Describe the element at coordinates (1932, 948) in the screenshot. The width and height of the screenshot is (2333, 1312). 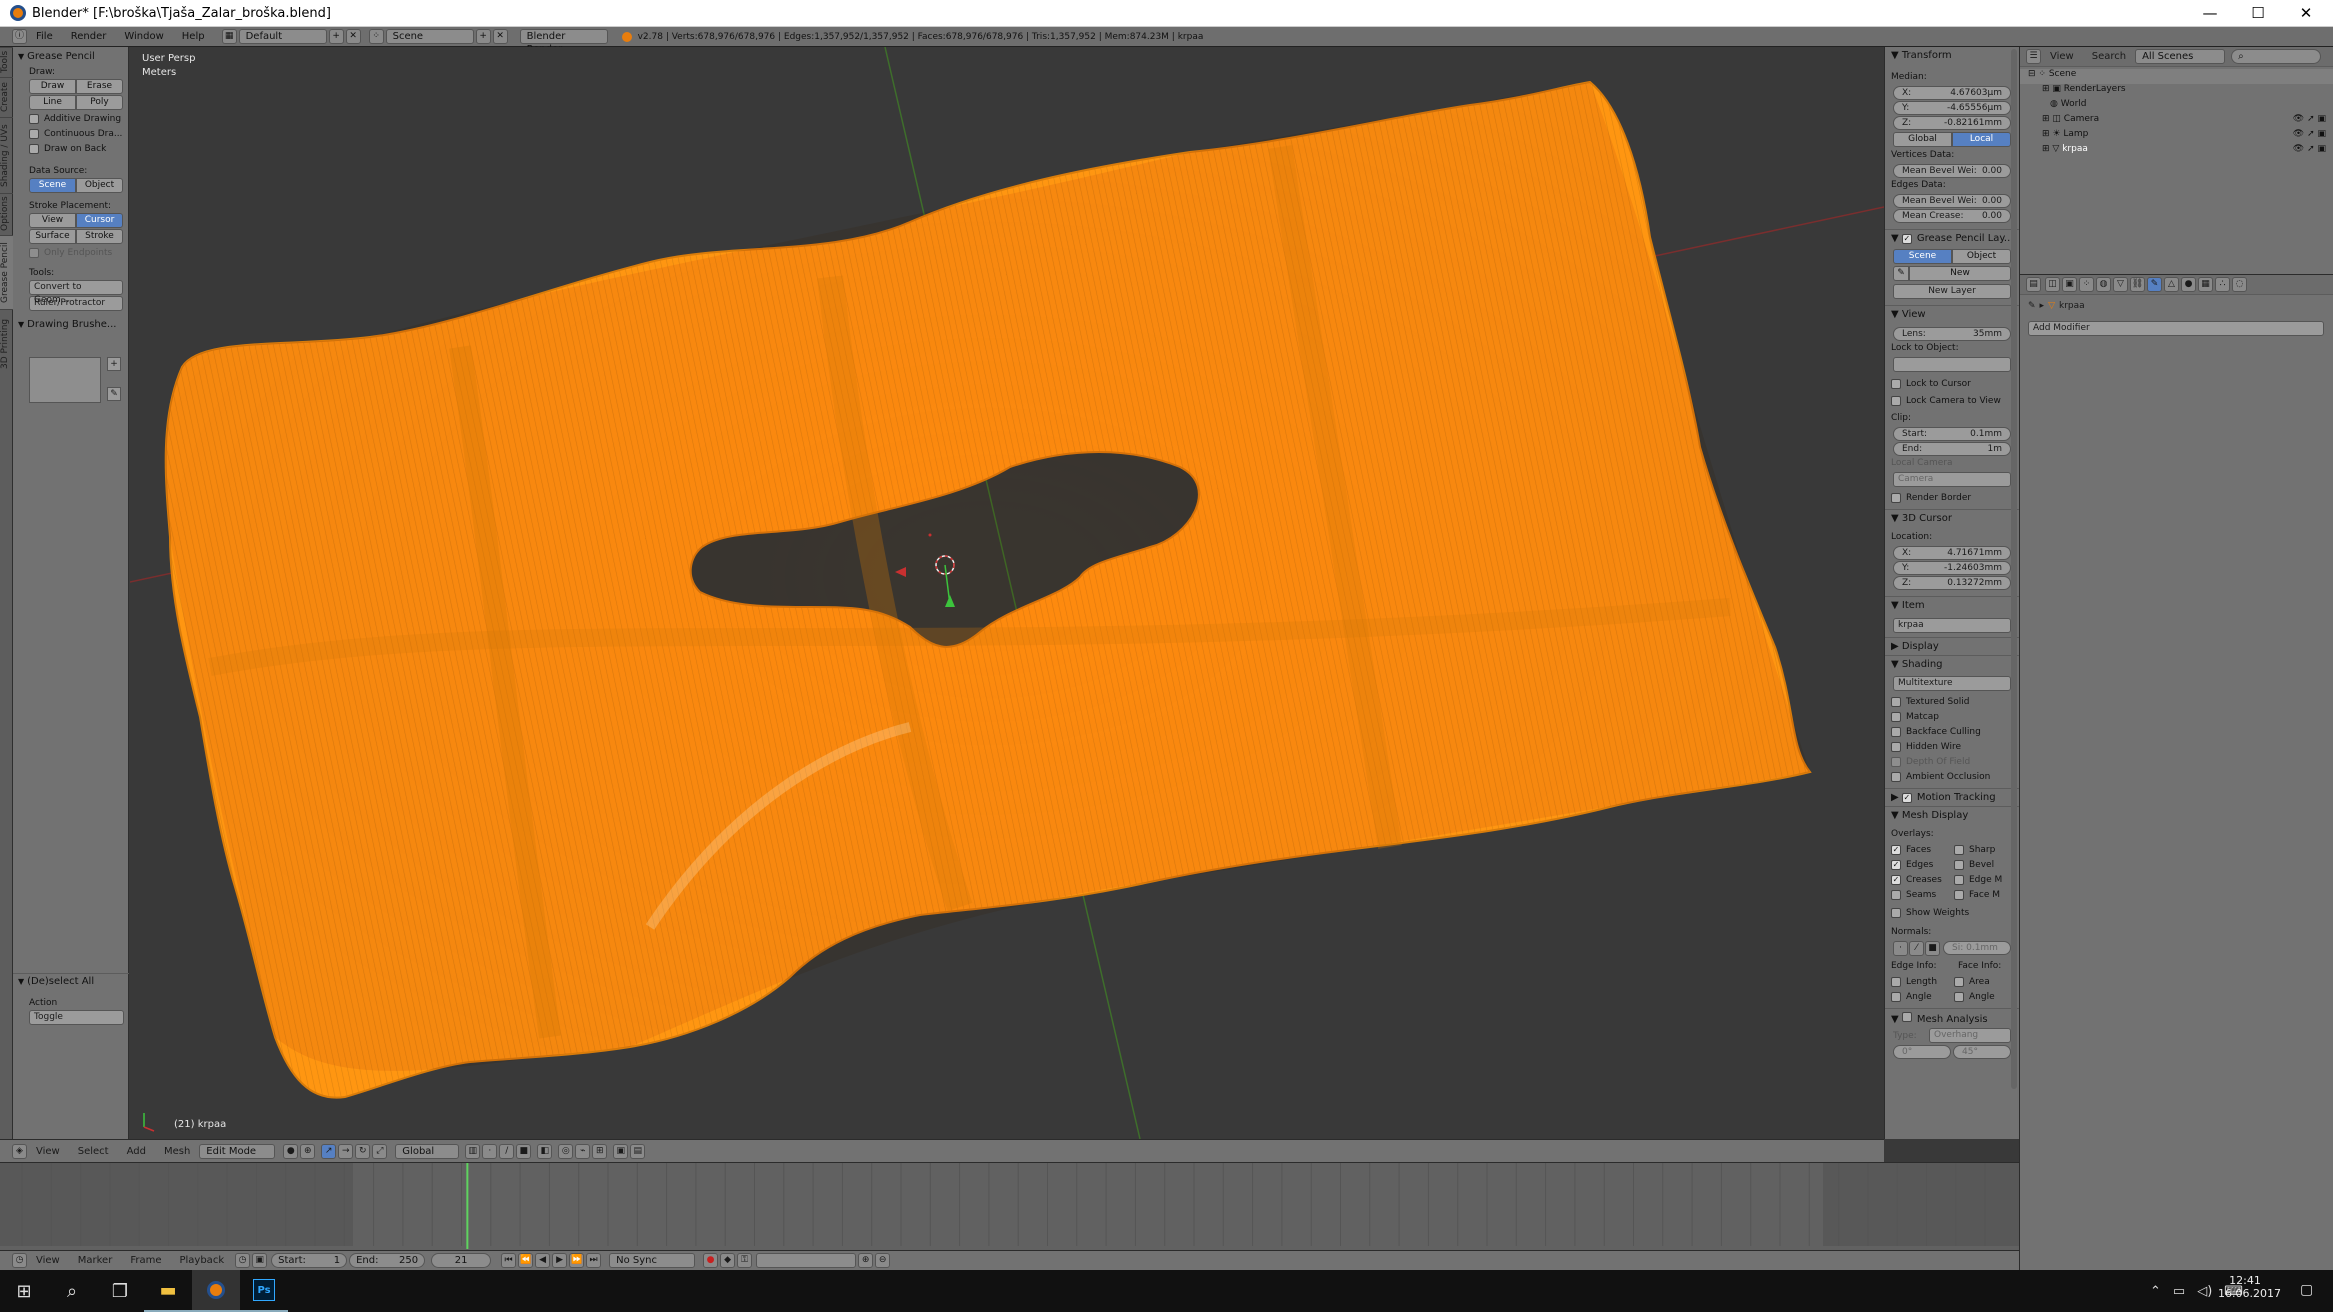
I see `face-normals-icon: ■` at that location.